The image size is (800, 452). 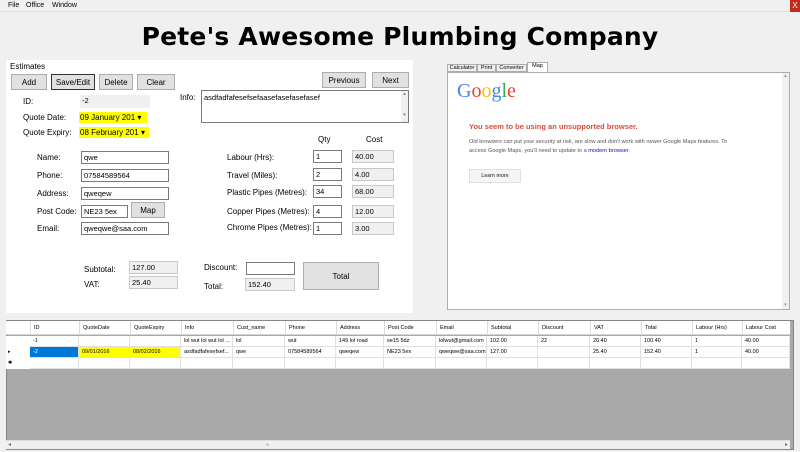 I want to click on phone-field: 07584589564, so click(x=125, y=175).